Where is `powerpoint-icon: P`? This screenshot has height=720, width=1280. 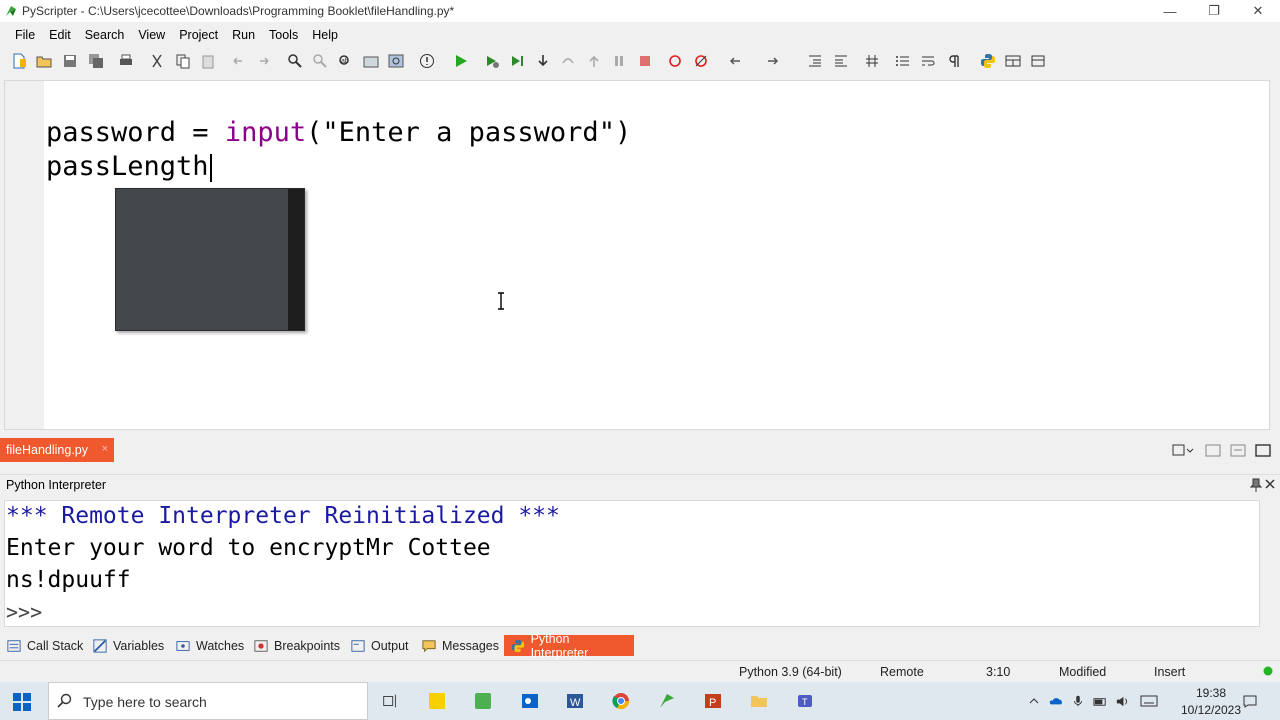 powerpoint-icon: P is located at coordinates (713, 701).